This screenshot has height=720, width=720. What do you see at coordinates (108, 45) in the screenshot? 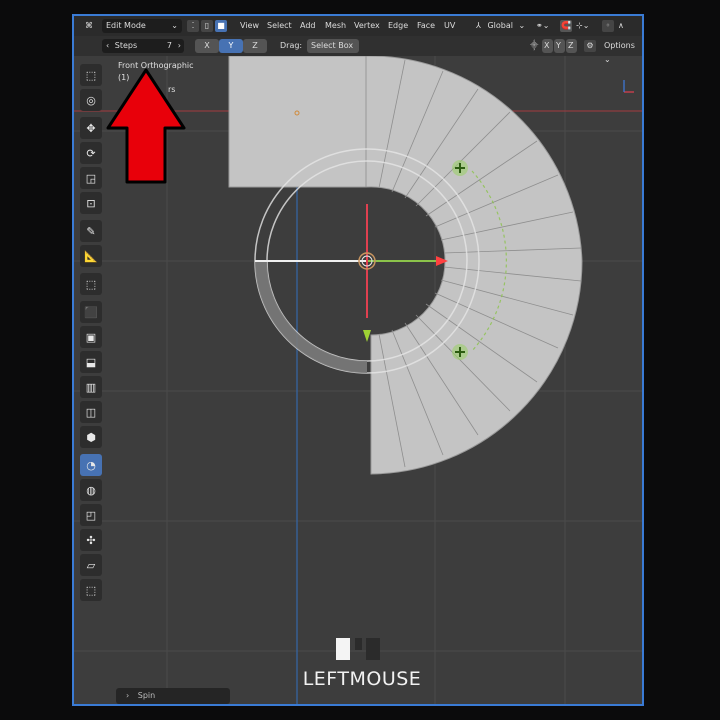
I see `chevron-left-icon: ‹` at bounding box center [108, 45].